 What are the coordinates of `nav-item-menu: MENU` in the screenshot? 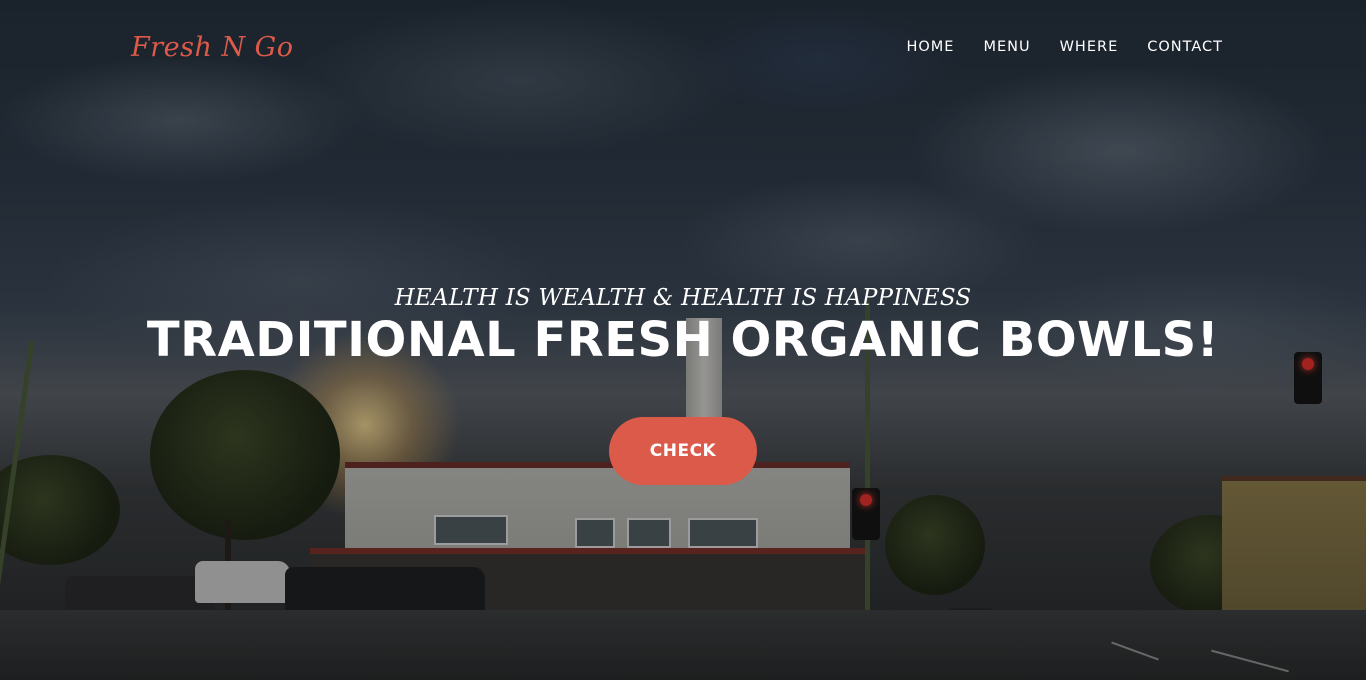 It's located at (1006, 47).